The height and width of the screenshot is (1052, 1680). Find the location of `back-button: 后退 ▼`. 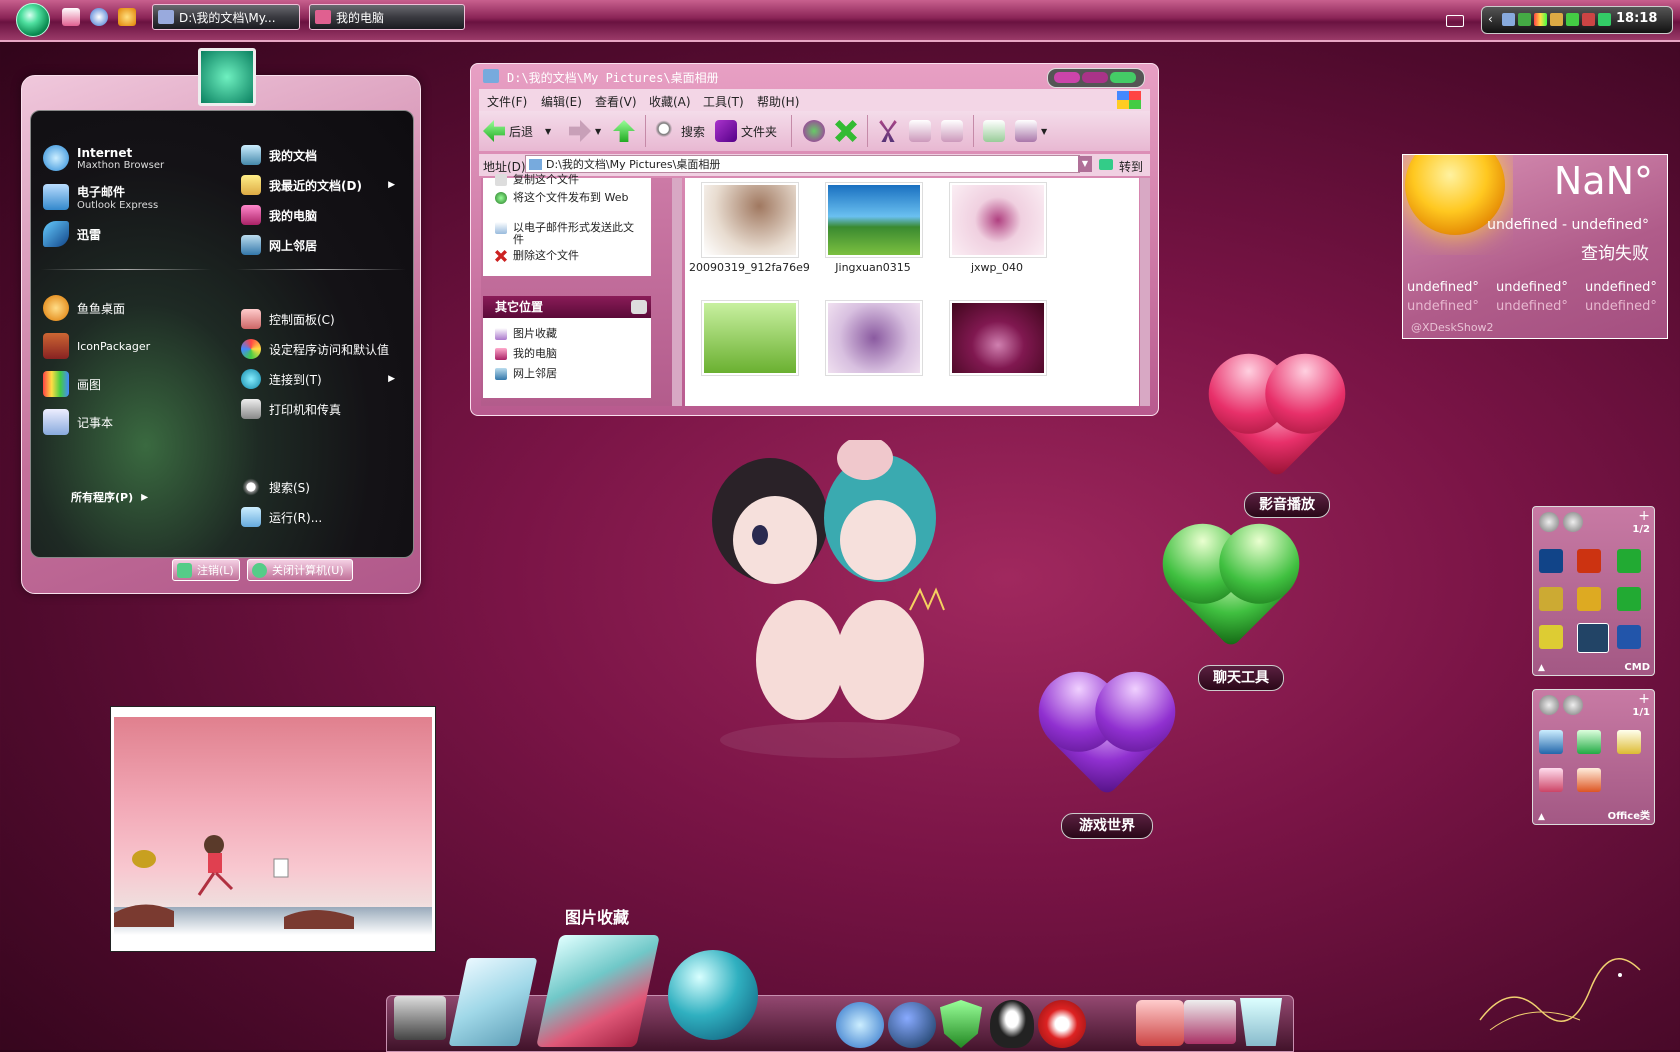

back-button: 后退 ▼ is located at coordinates (517, 131).